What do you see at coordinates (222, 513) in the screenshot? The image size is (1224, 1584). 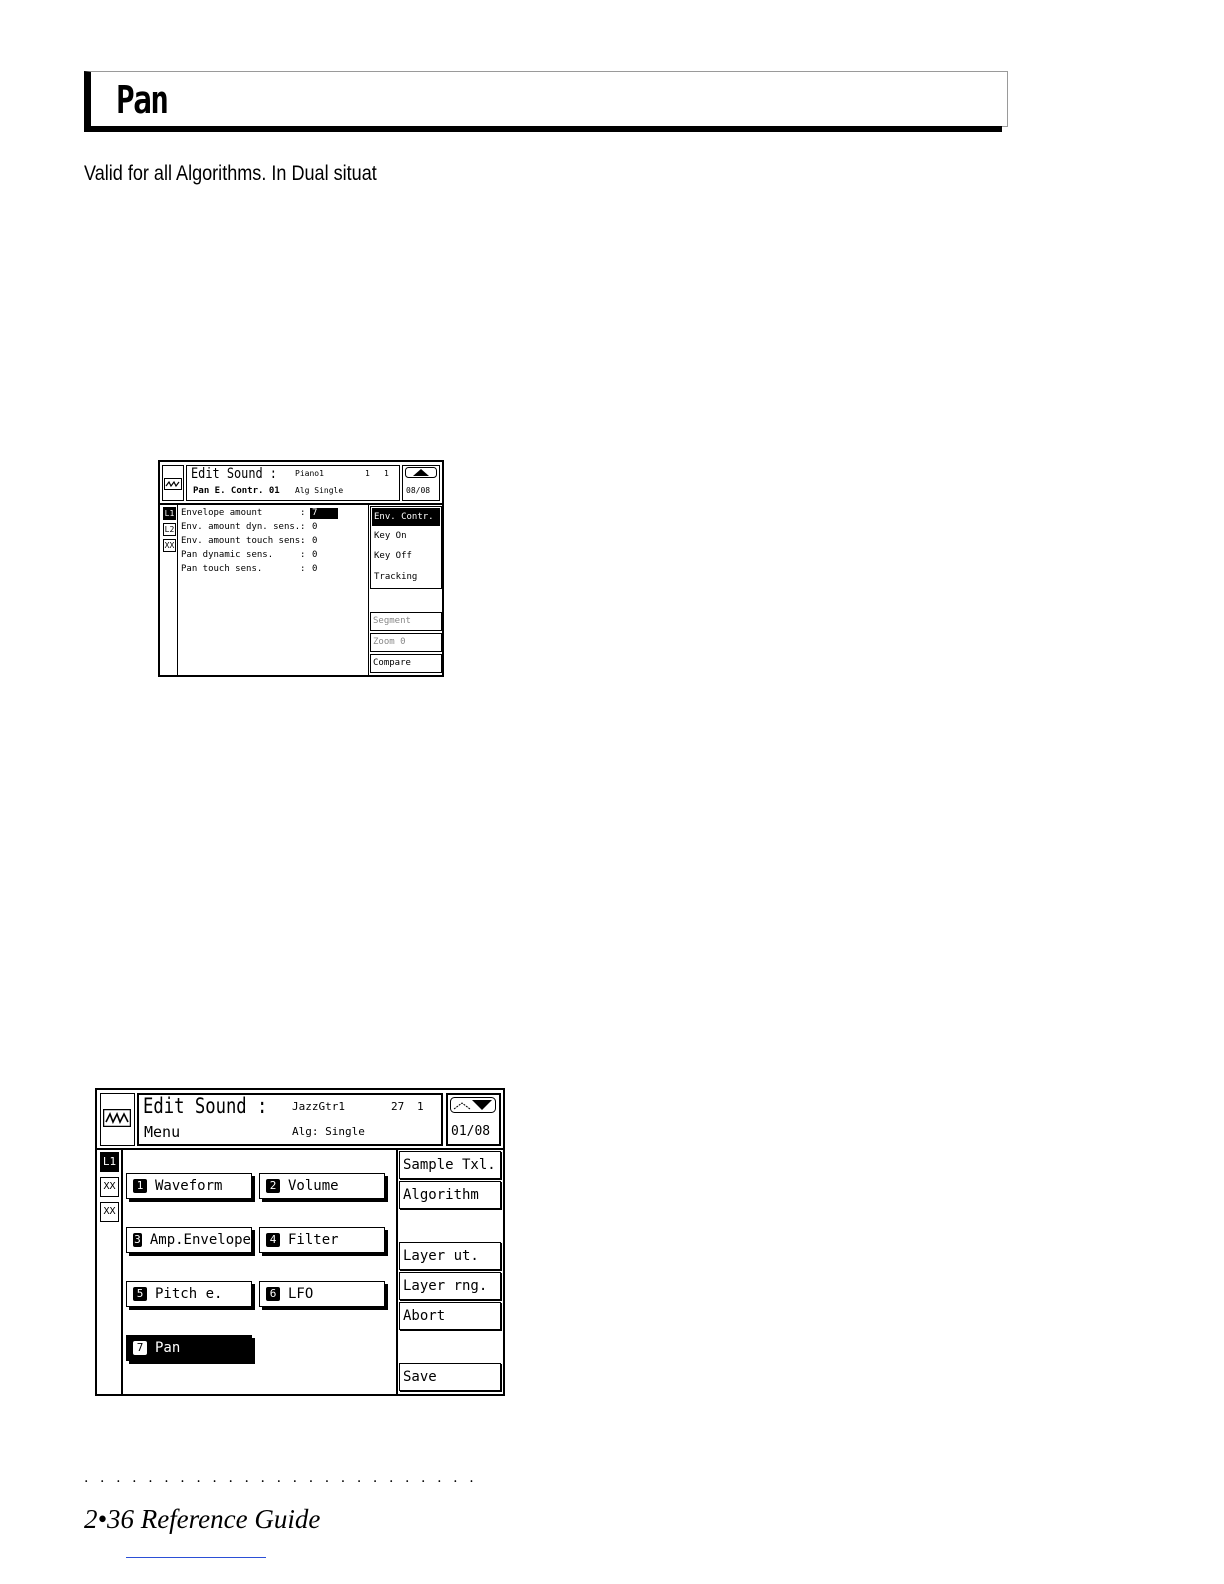 I see `param-label: Envelope amount` at bounding box center [222, 513].